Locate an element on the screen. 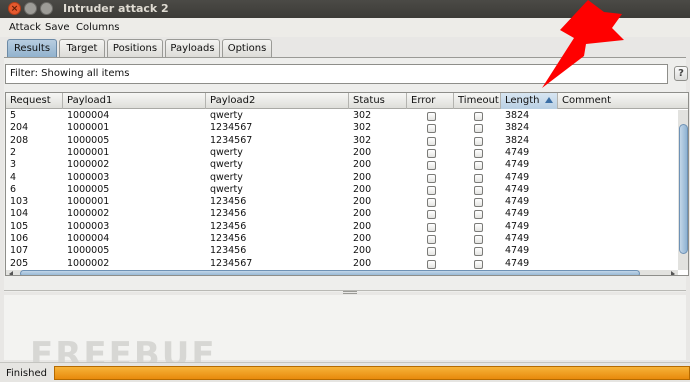 This screenshot has width=690, height=382. tab-target: Target is located at coordinates (82, 48).